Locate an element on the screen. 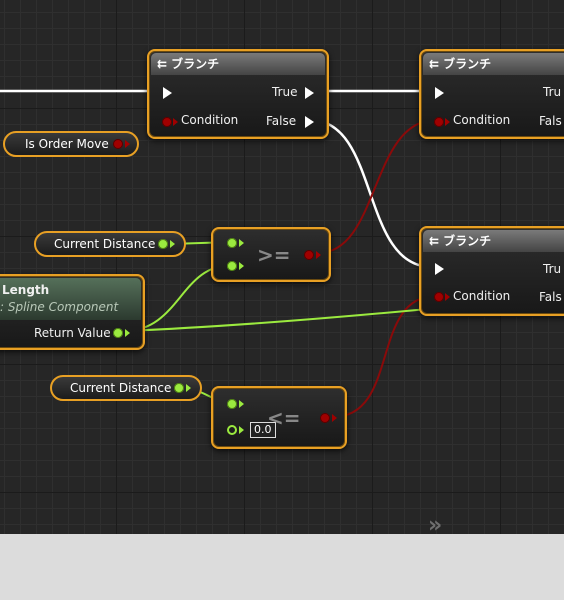 The image size is (564, 600). gte-output-pin is located at coordinates (309, 255).